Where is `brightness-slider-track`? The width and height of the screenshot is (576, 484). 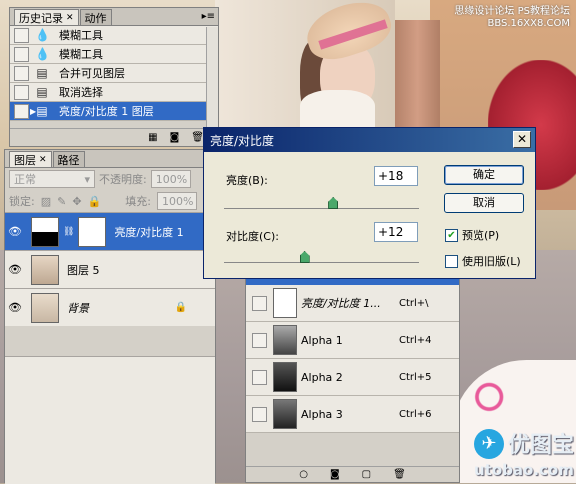 brightness-slider-track is located at coordinates (321, 208).